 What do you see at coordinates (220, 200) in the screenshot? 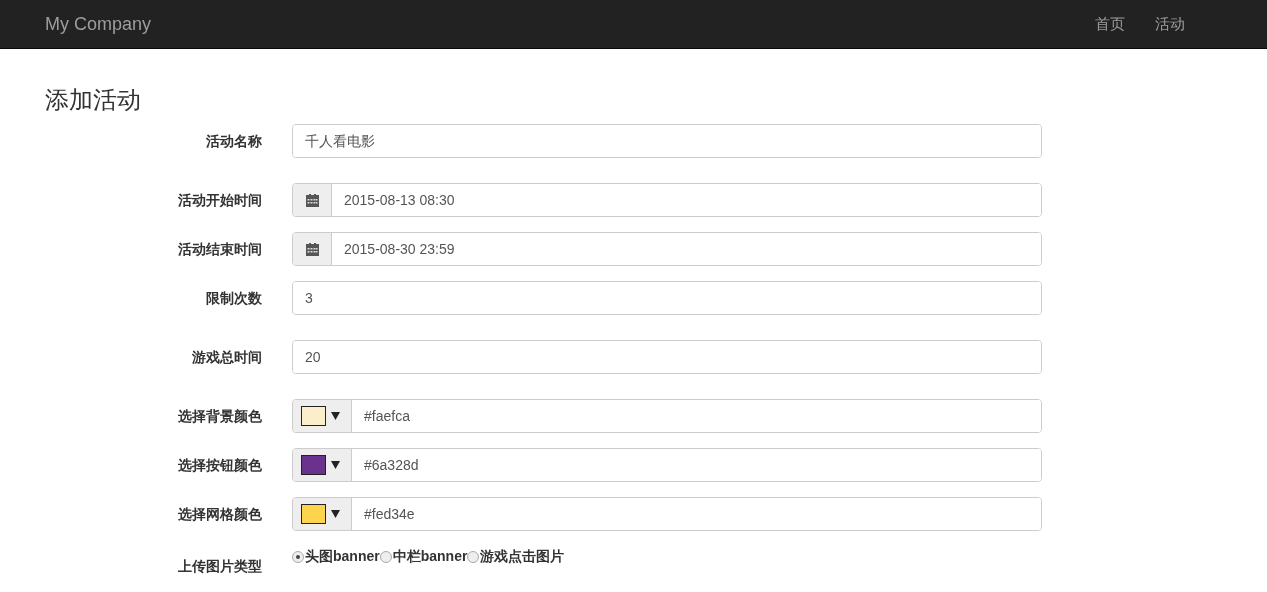
I see `field-label: 活动开始时间` at bounding box center [220, 200].